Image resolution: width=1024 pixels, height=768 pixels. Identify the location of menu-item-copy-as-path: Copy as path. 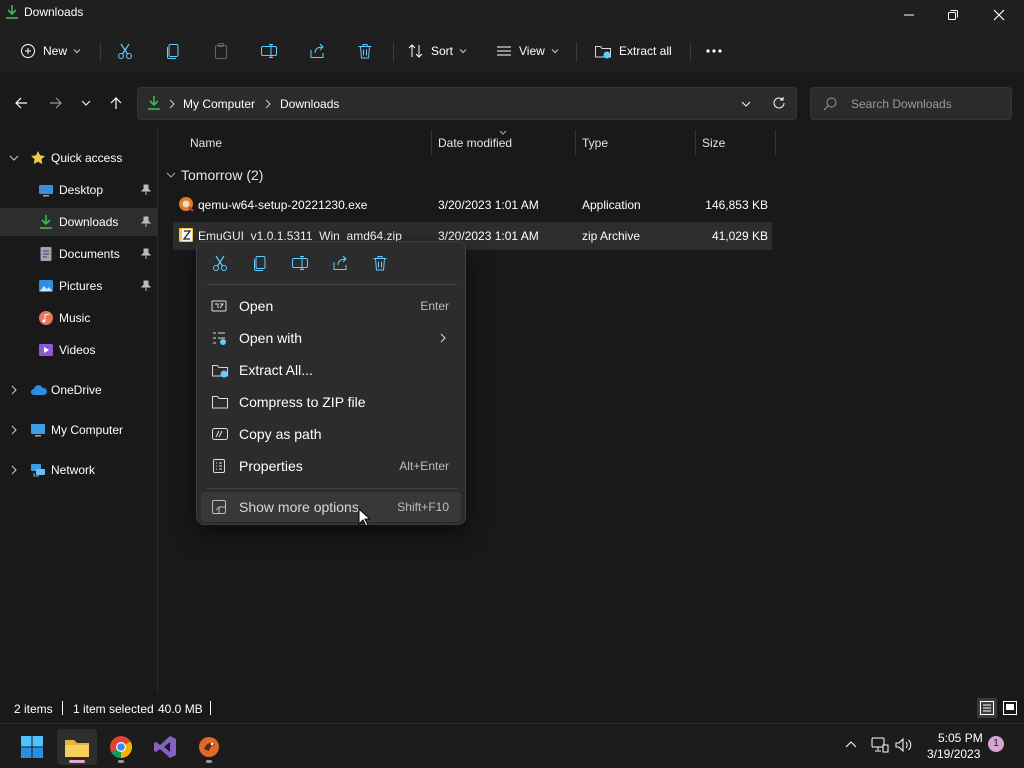
(331, 434).